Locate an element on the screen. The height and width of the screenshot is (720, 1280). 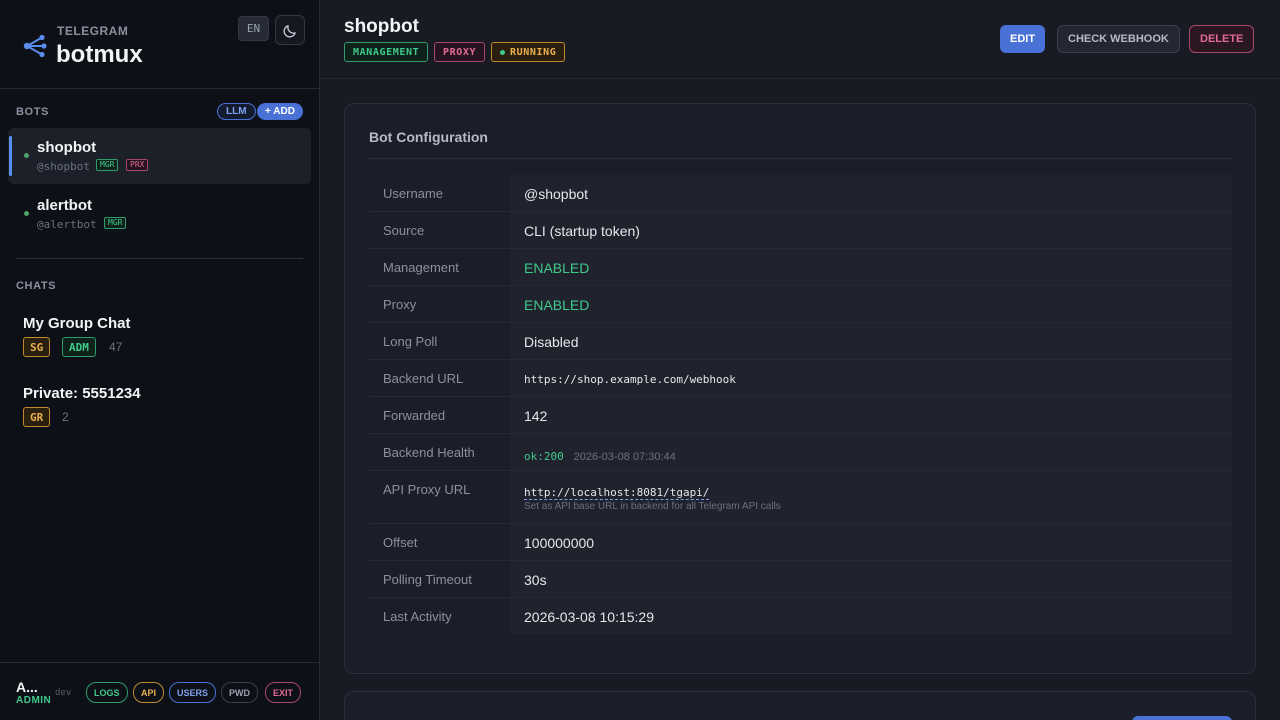
api-proxy-url-link: http://localhost:8081/tgapi/ is located at coordinates (617, 493).